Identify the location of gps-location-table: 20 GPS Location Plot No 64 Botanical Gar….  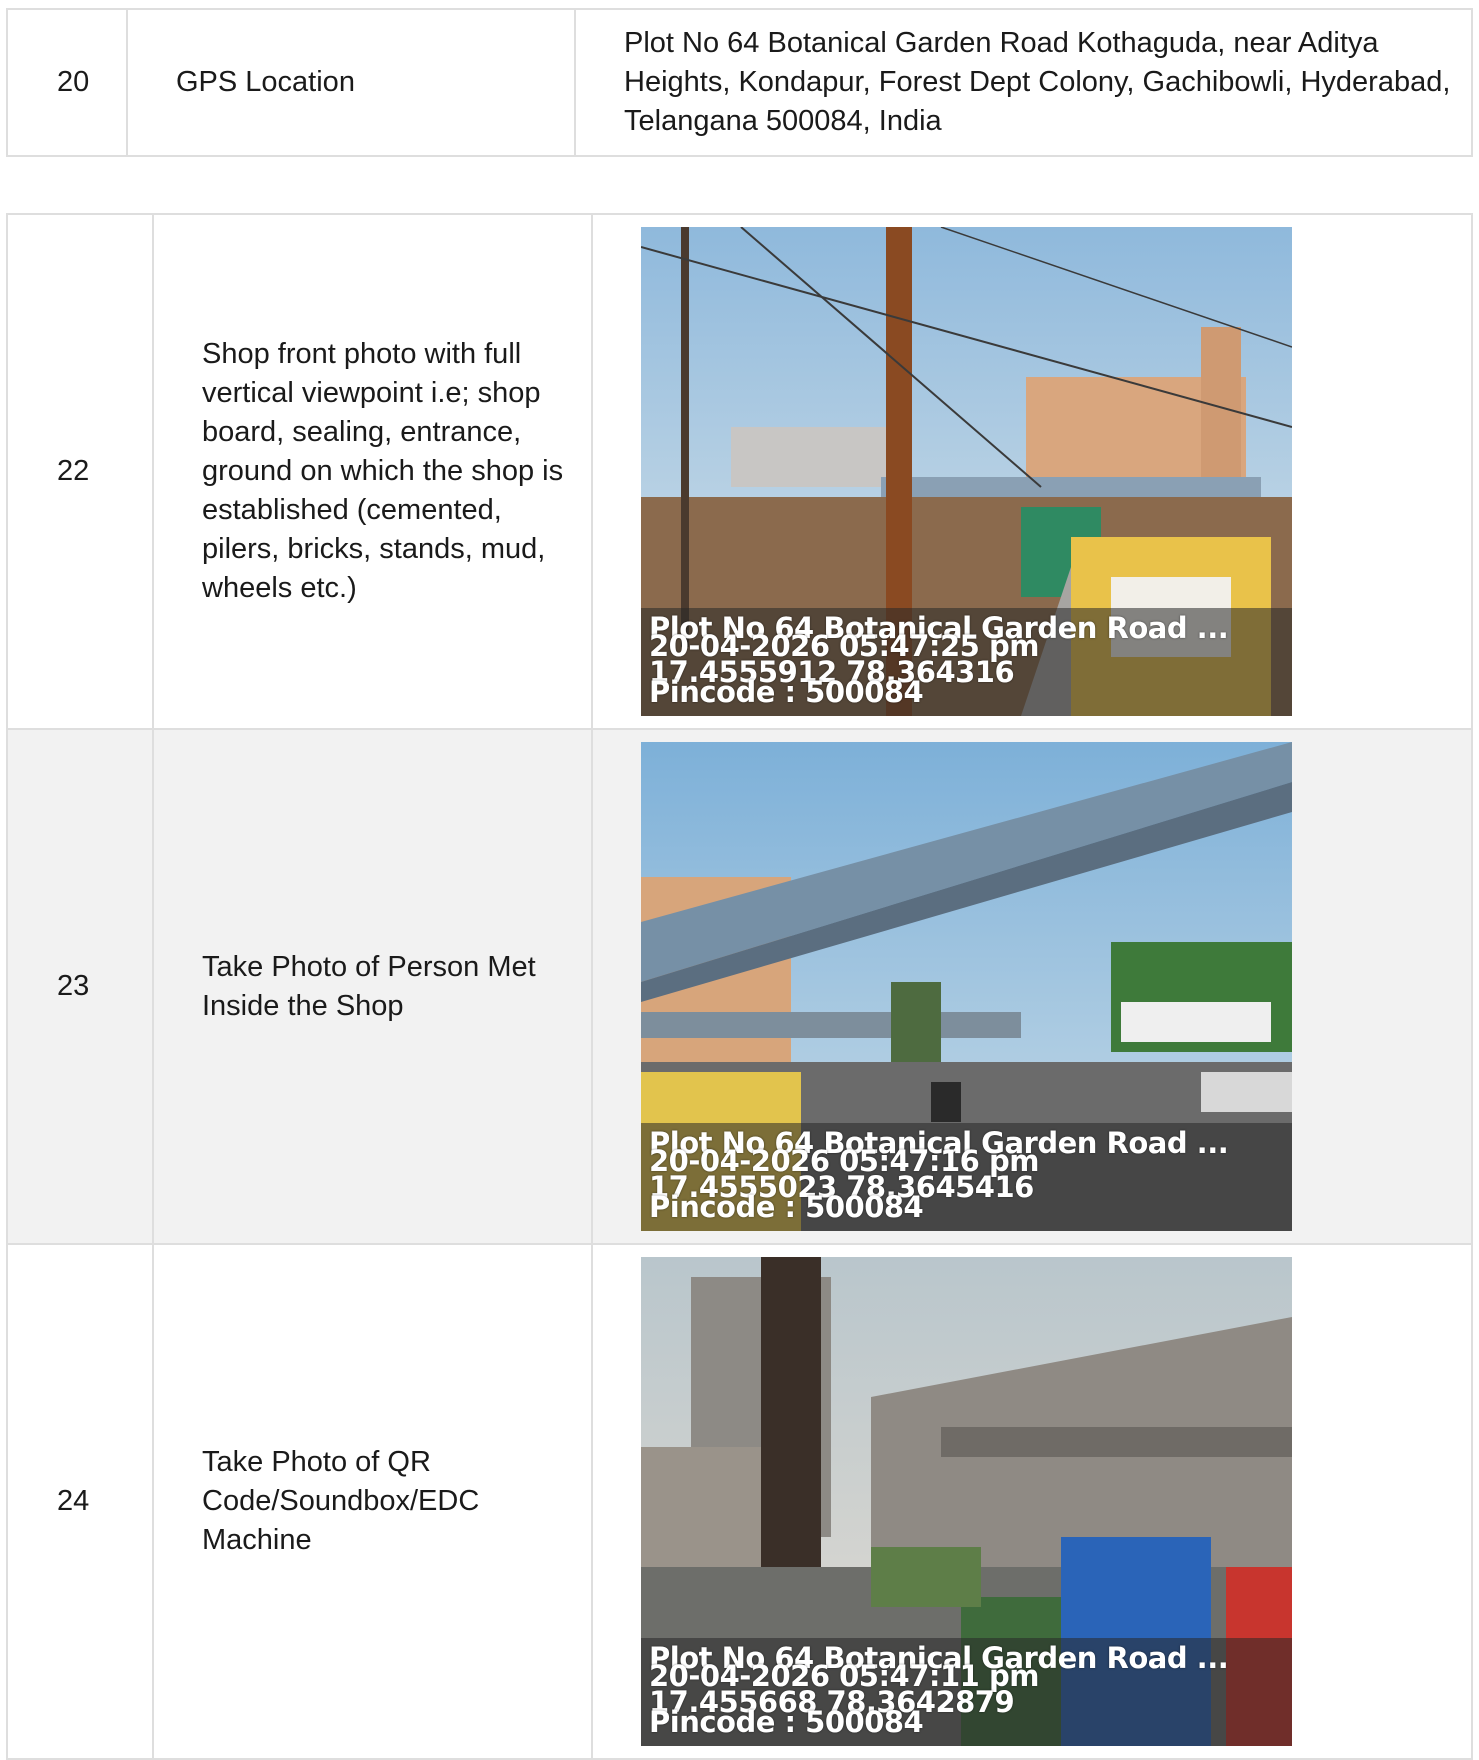
(739, 82).